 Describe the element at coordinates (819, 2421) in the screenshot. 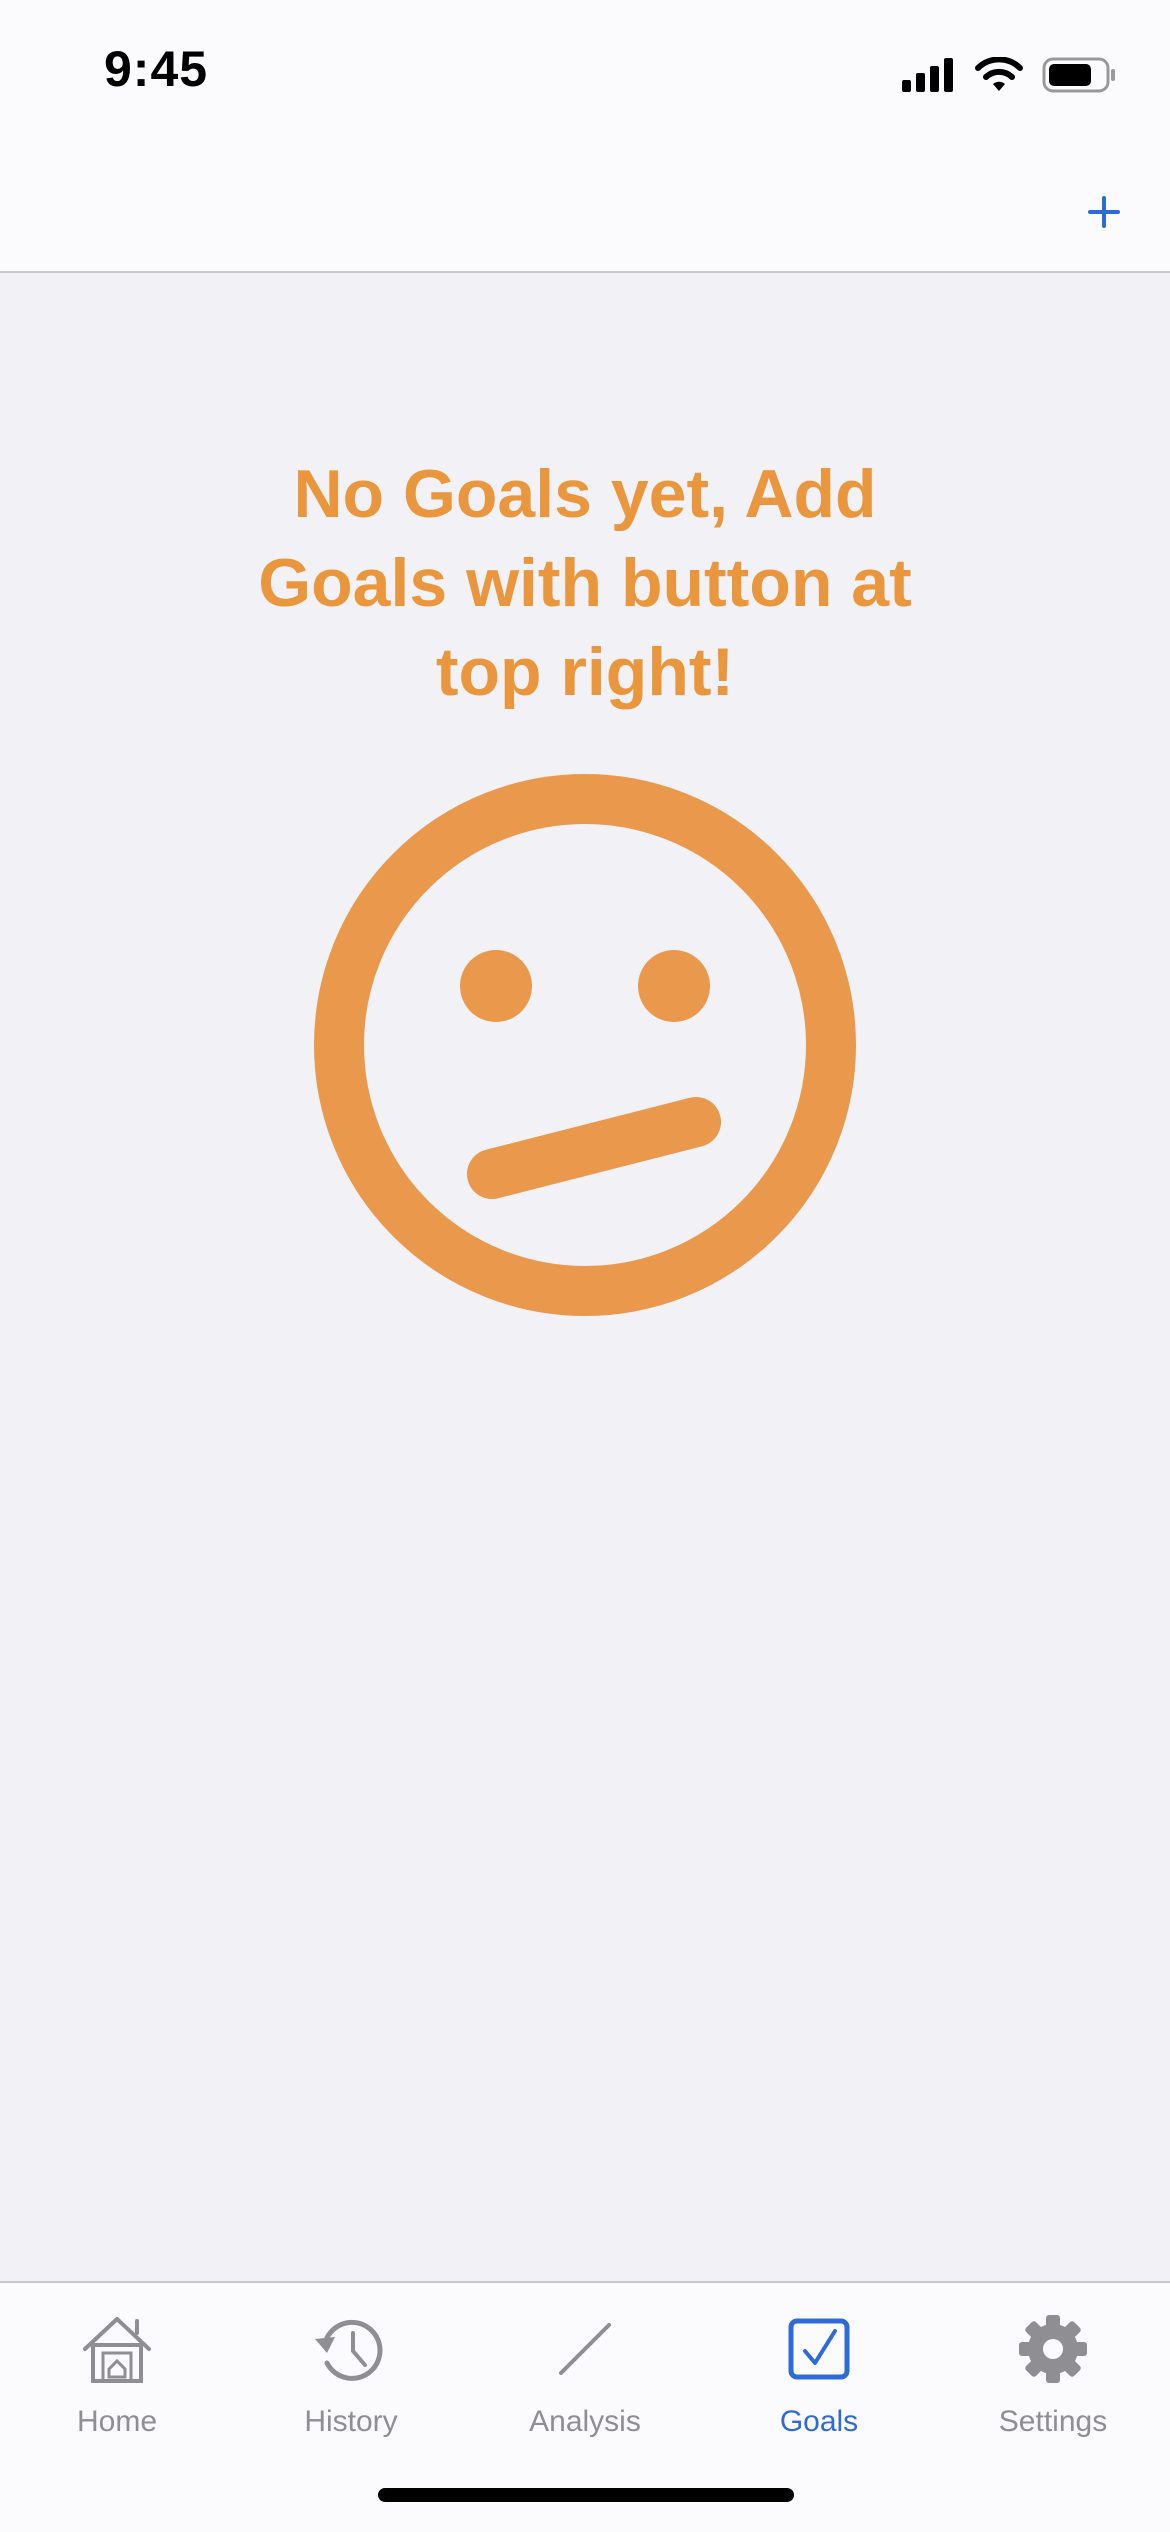

I see `tab-label: Goals` at that location.